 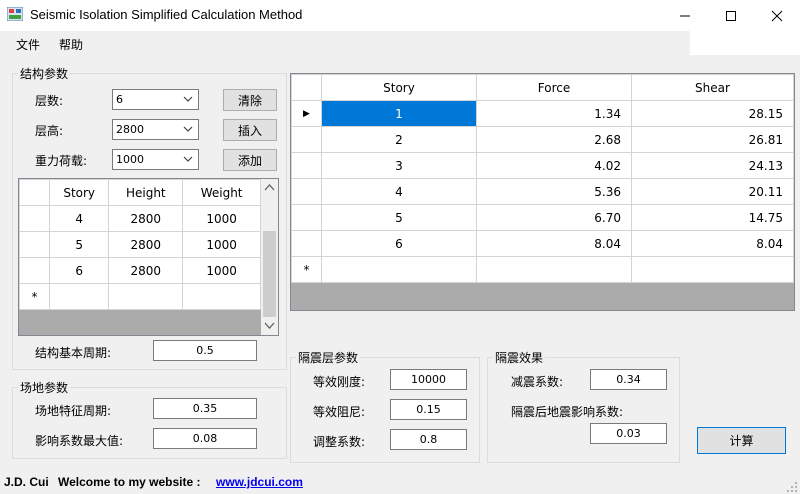 What do you see at coordinates (554, 243) in the screenshot?
I see `cell-force: 8.04` at bounding box center [554, 243].